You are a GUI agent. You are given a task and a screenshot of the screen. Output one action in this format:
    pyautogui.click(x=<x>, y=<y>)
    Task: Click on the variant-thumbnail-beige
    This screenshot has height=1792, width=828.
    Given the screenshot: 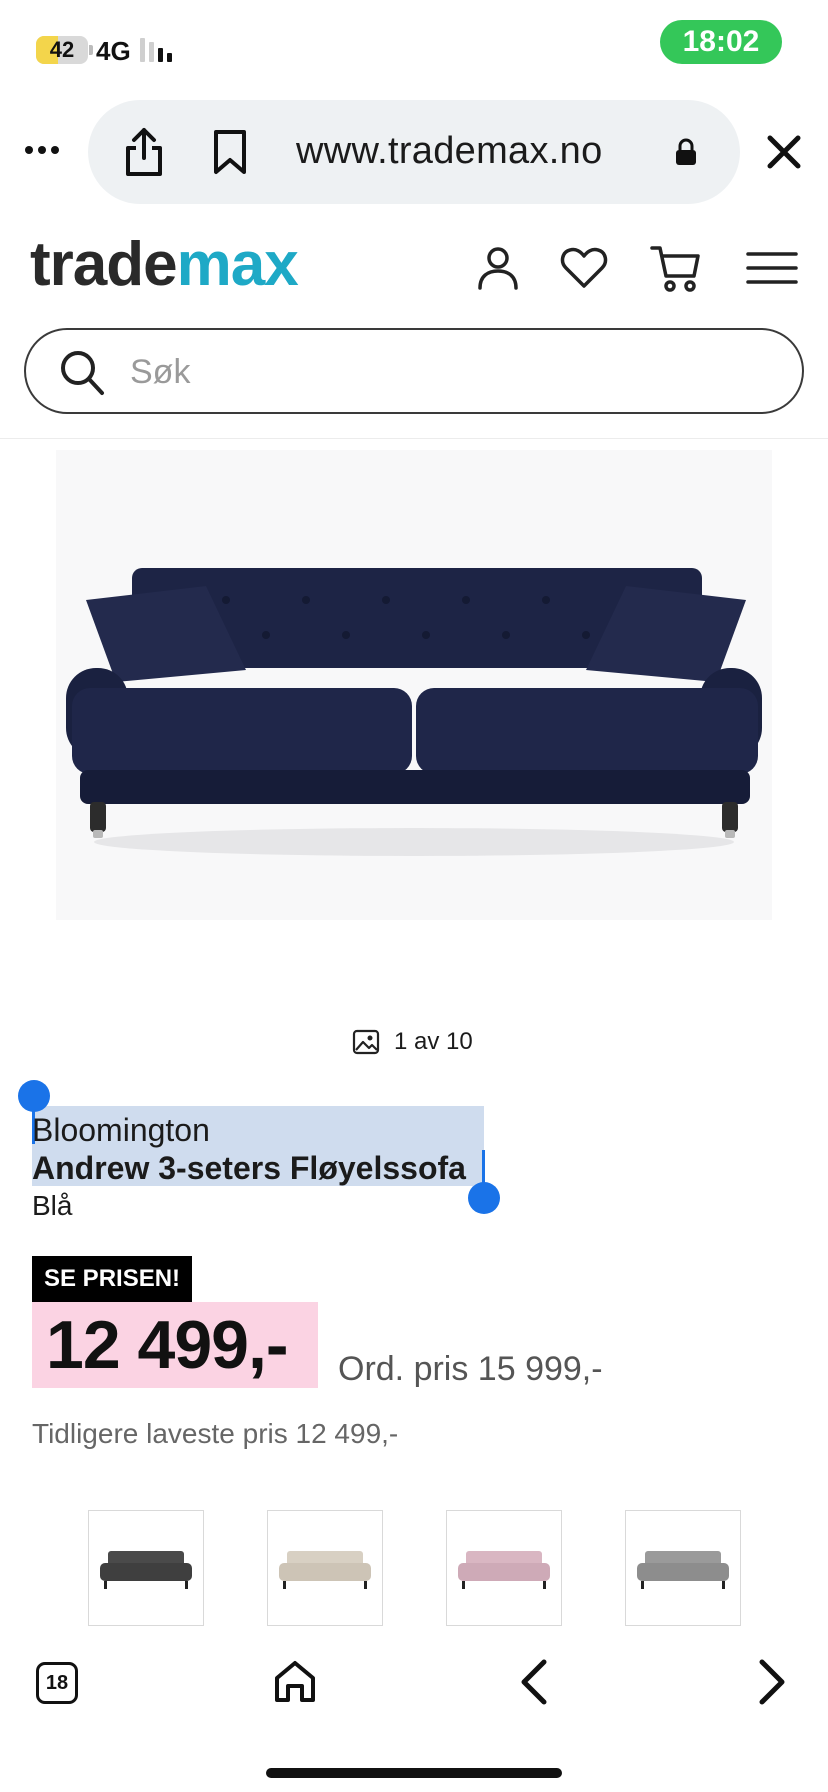 What is the action you would take?
    pyautogui.click(x=325, y=1568)
    